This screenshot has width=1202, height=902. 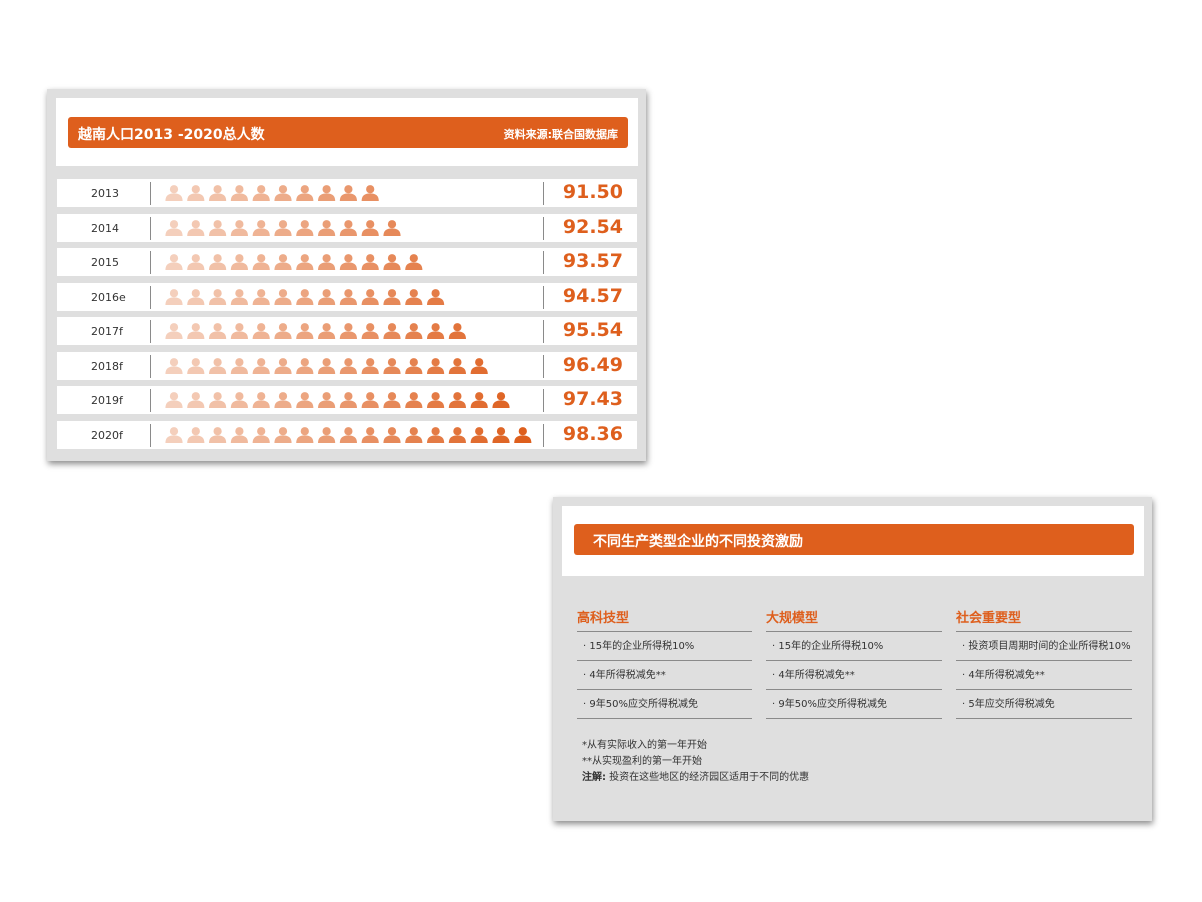 I want to click on population-row: 2018f 96.49, so click(x=347, y=365).